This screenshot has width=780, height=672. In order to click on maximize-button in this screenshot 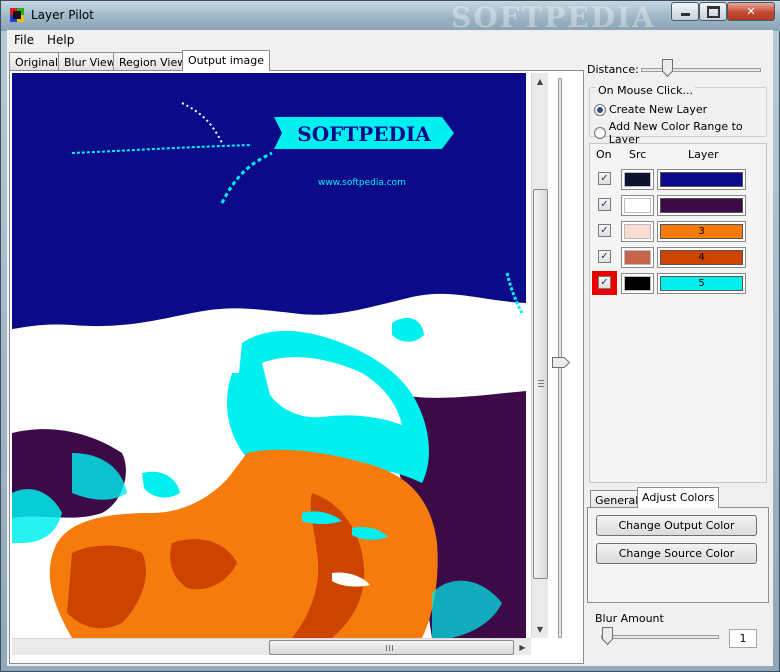, I will do `click(713, 11)`.